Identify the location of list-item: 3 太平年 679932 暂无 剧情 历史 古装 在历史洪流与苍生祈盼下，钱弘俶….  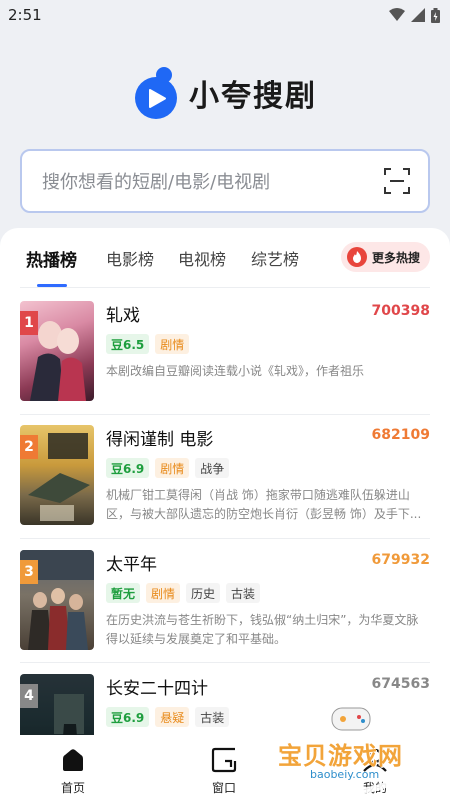
(225, 600).